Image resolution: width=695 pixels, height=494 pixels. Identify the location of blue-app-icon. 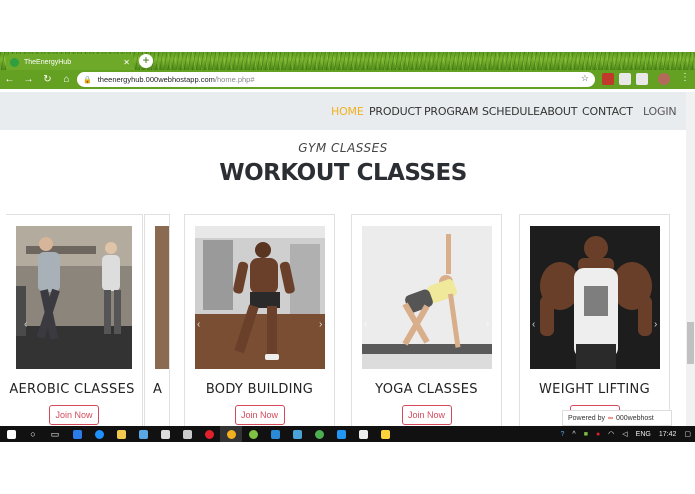
(341, 434).